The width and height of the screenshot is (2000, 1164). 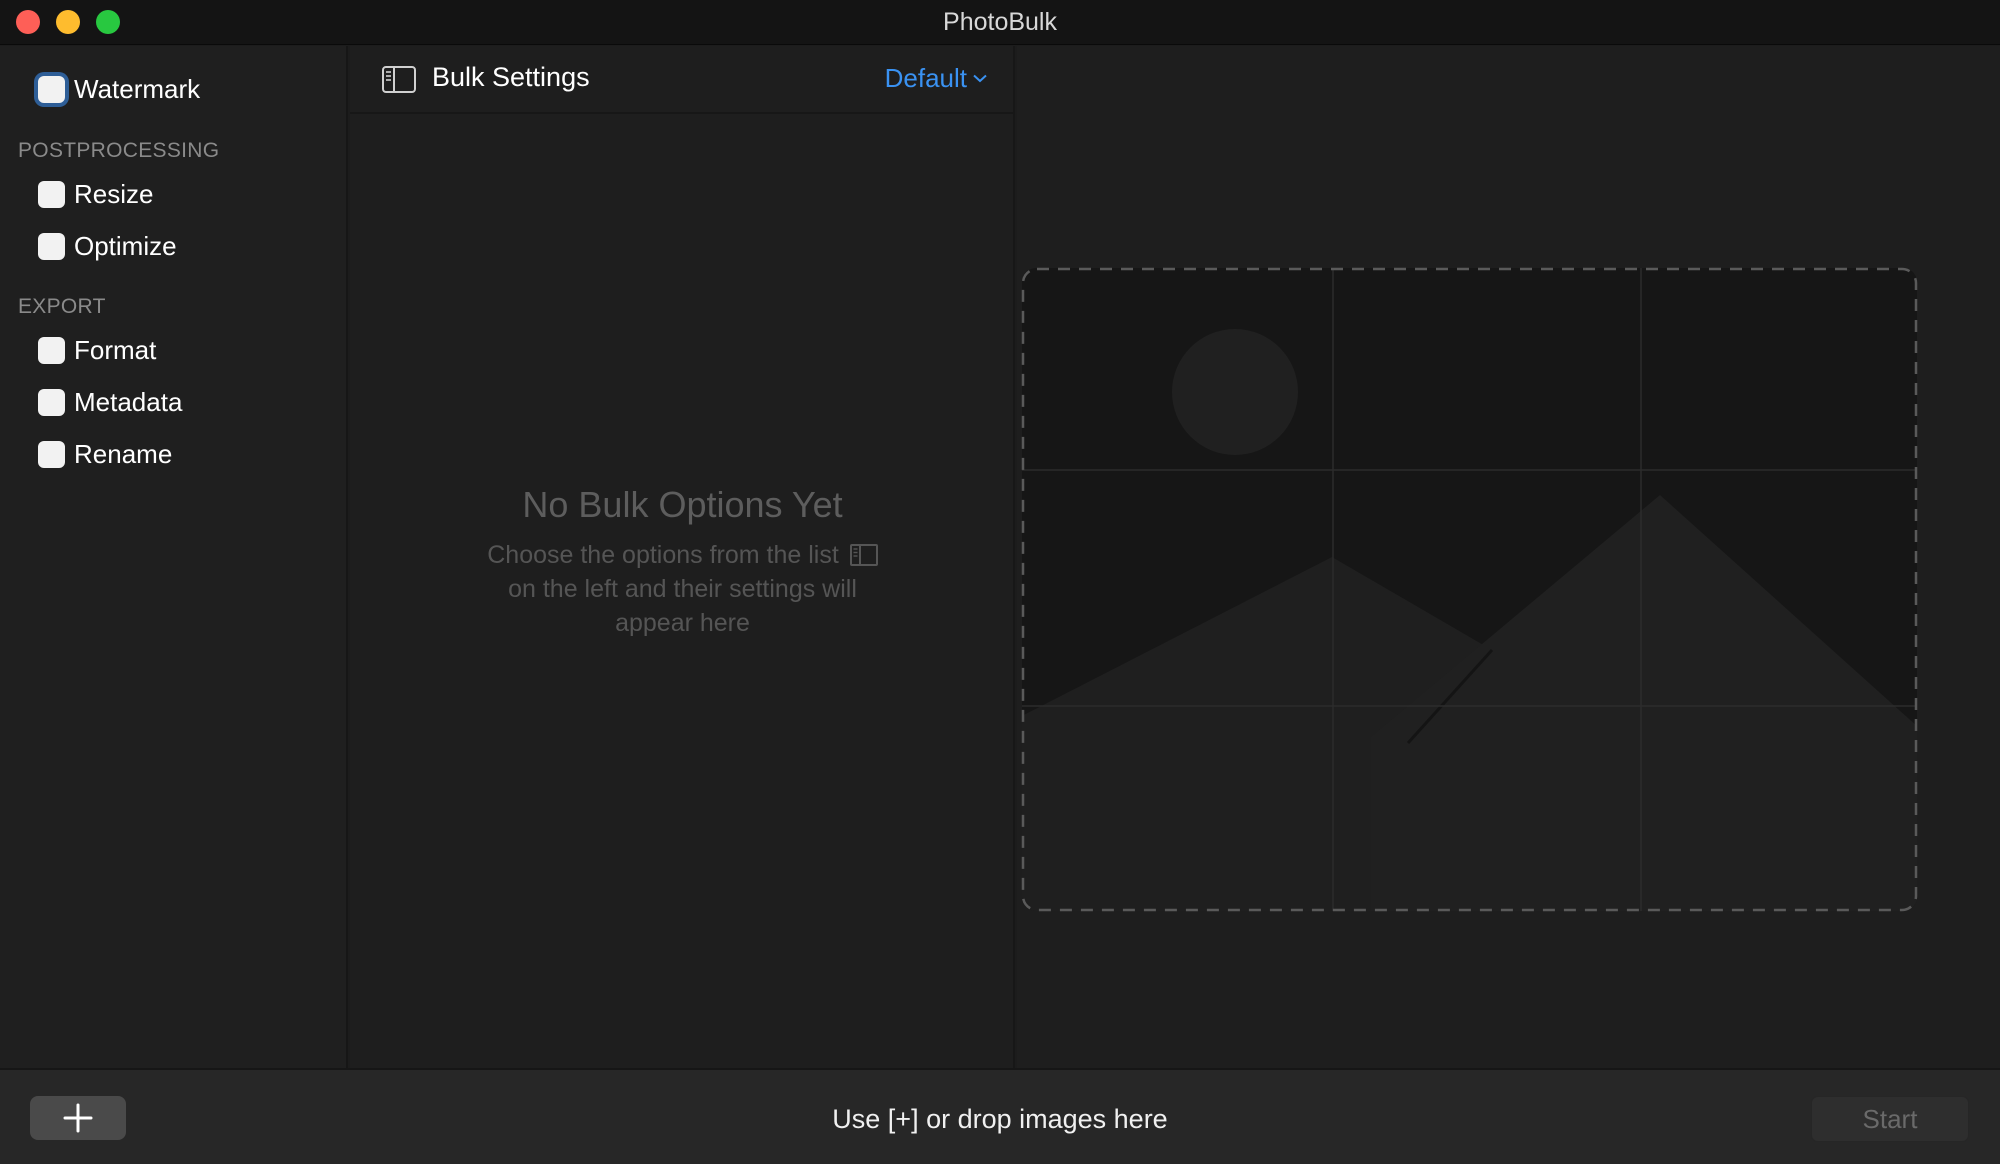 I want to click on preset-value: Default, so click(x=925, y=78).